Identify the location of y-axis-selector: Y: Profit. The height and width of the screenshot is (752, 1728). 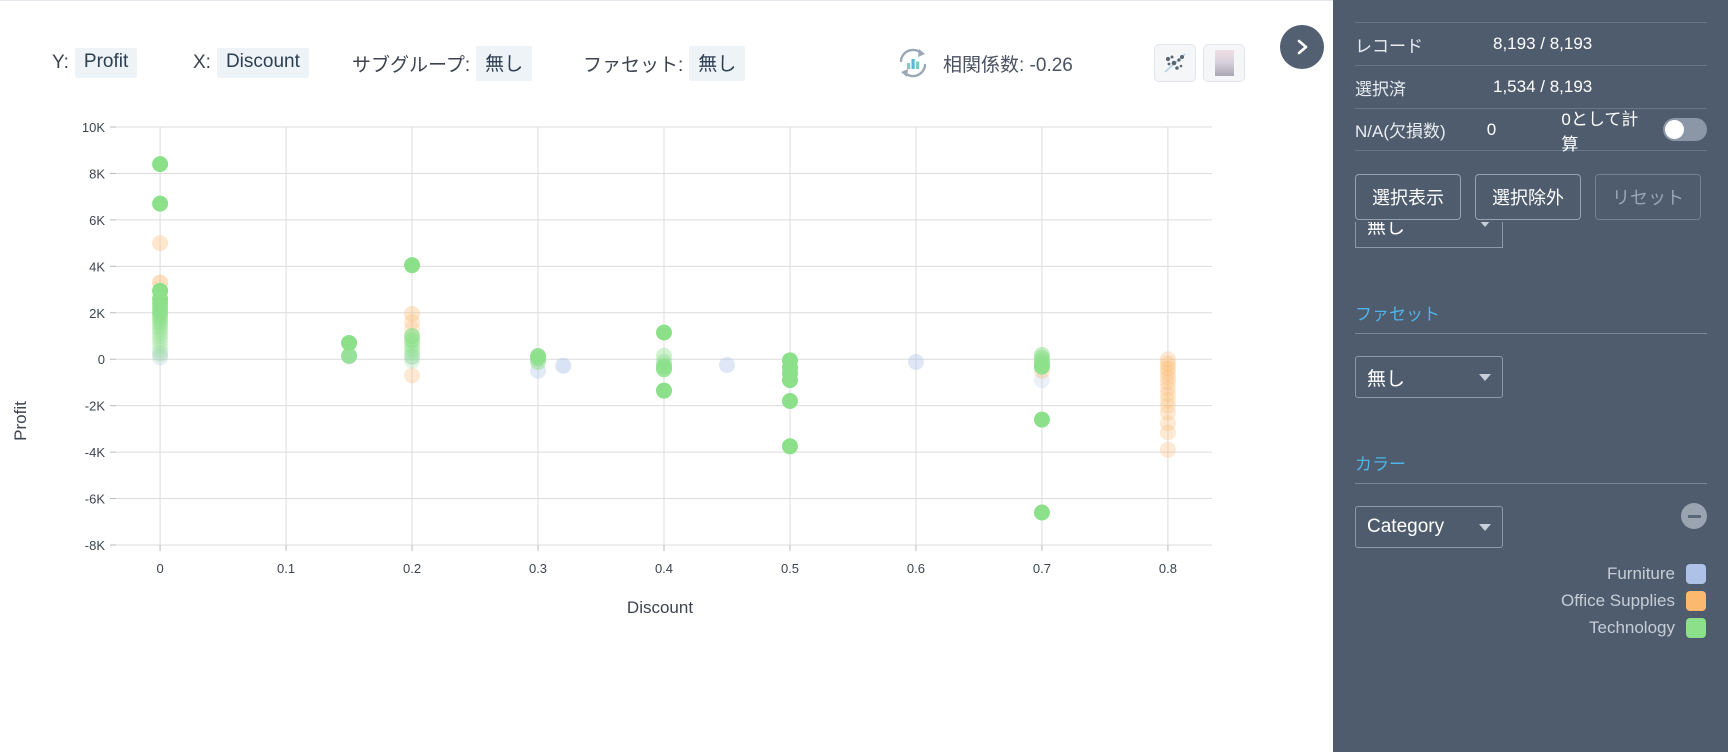
(95, 63).